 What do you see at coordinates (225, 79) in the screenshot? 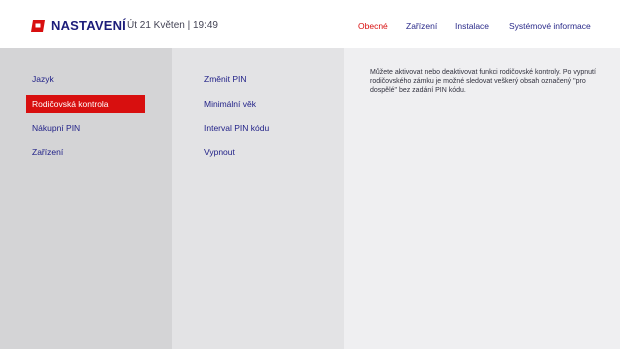
I see `submenu-item-zmenit-pin: Změnit PIN` at bounding box center [225, 79].